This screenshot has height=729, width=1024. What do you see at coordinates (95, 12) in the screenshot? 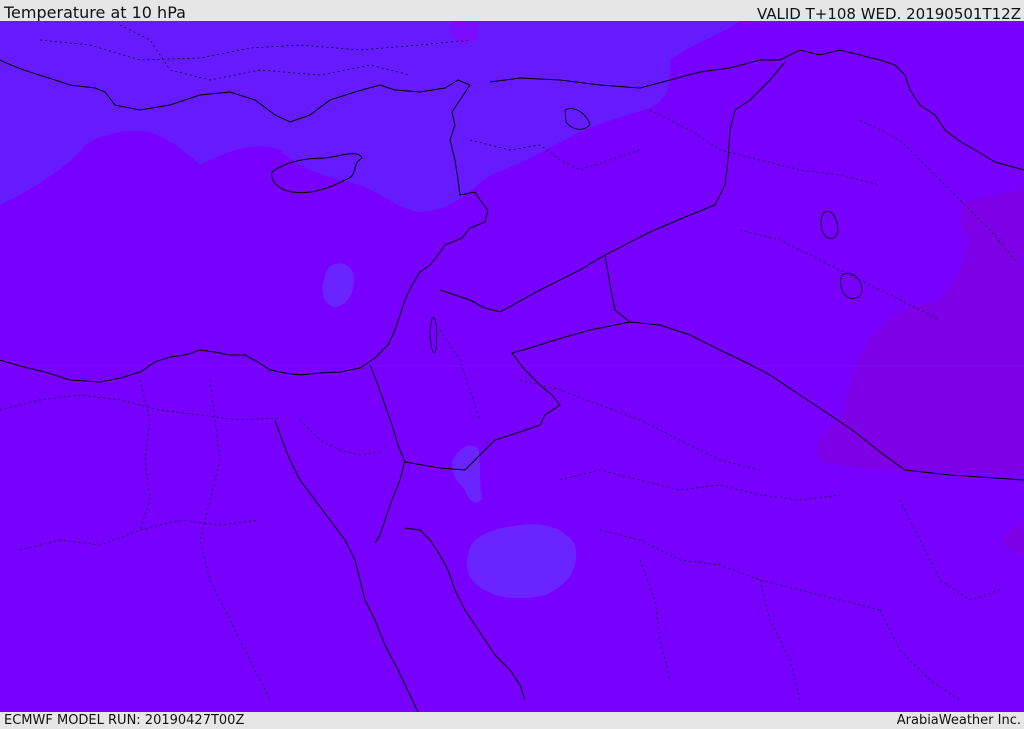
I see `map-title: Temperature at 10 hPa` at bounding box center [95, 12].